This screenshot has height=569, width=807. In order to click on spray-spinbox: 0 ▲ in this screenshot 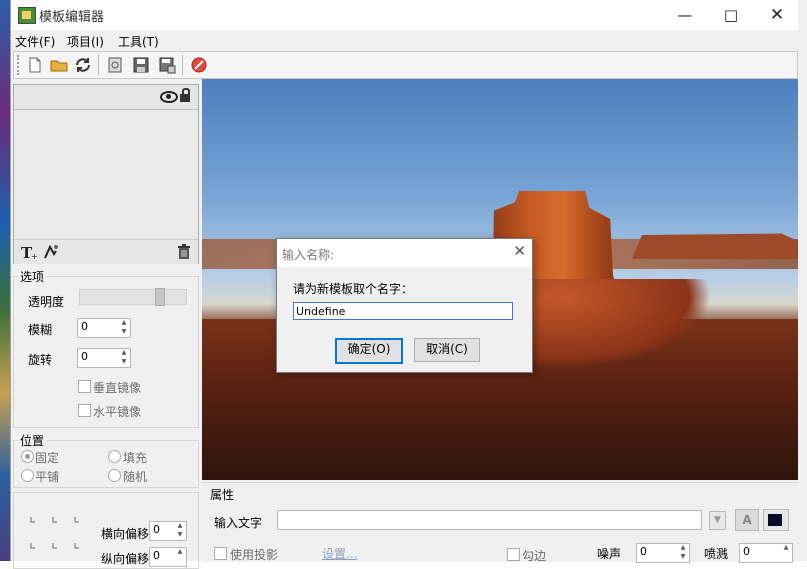, I will do `click(766, 553)`.